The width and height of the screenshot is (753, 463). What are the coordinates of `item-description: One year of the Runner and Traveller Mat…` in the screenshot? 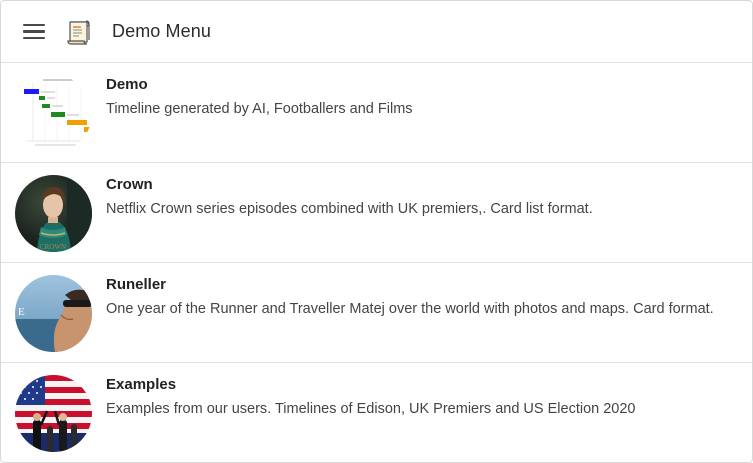 It's located at (410, 309).